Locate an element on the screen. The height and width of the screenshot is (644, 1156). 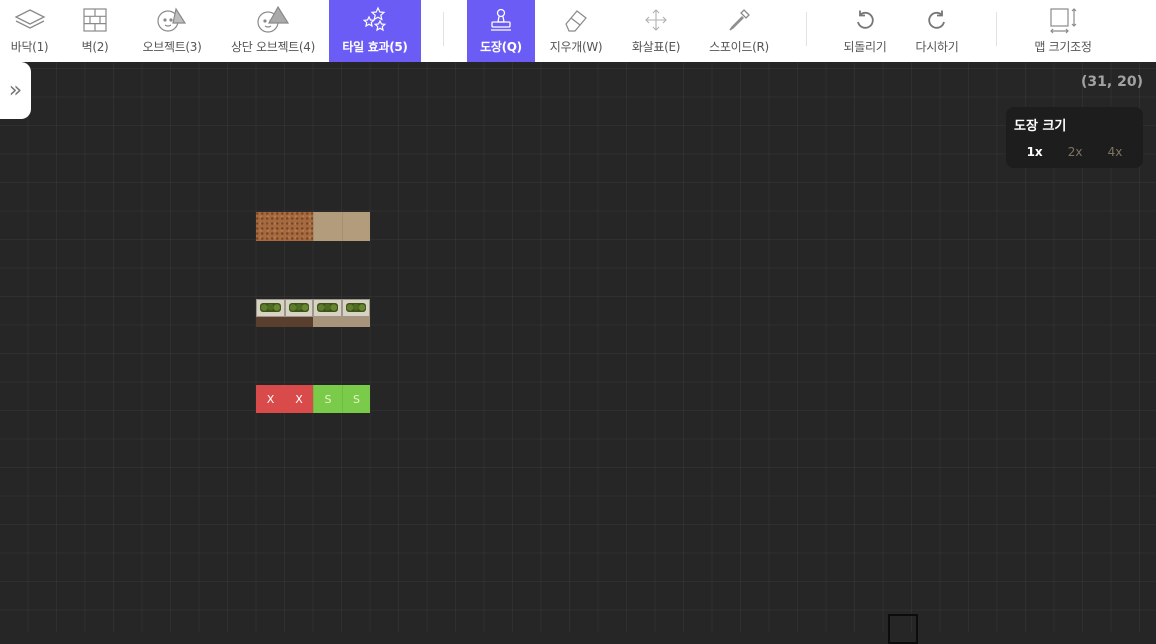
stamp-size-2x: 2x is located at coordinates (1075, 152).